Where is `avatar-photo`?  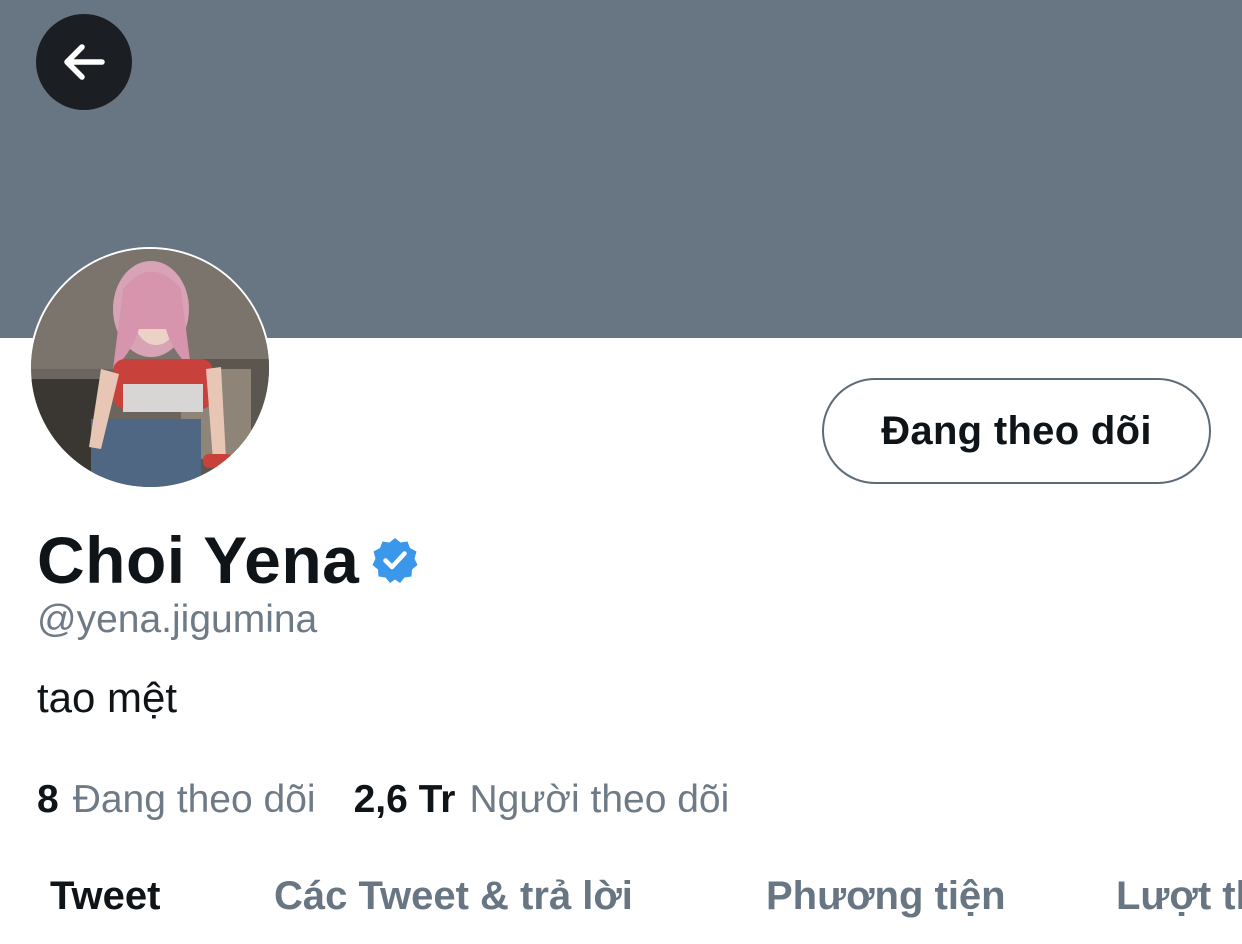 avatar-photo is located at coordinates (150, 368).